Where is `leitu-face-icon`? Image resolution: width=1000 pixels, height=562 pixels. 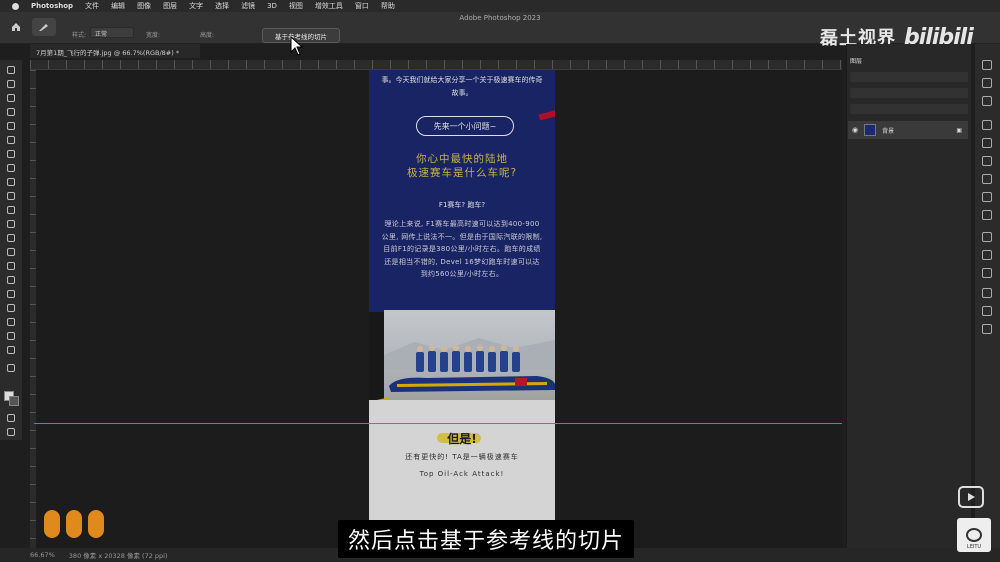 leitu-face-icon is located at coordinates (974, 535).